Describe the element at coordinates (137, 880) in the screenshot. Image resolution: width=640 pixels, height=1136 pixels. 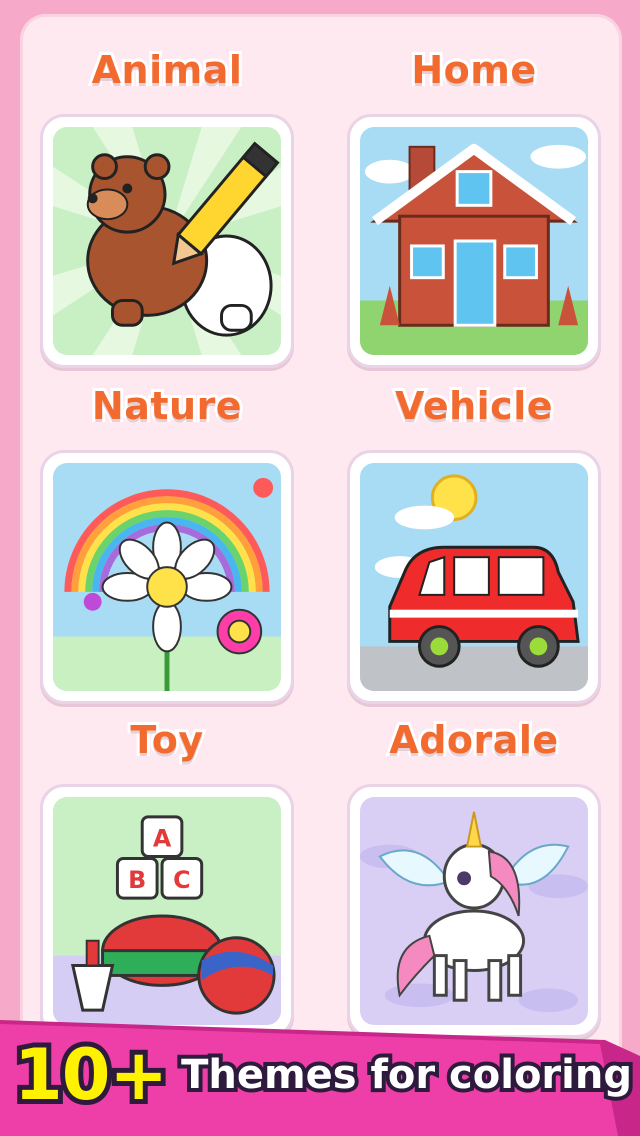
I see `svg-text: B` at that location.